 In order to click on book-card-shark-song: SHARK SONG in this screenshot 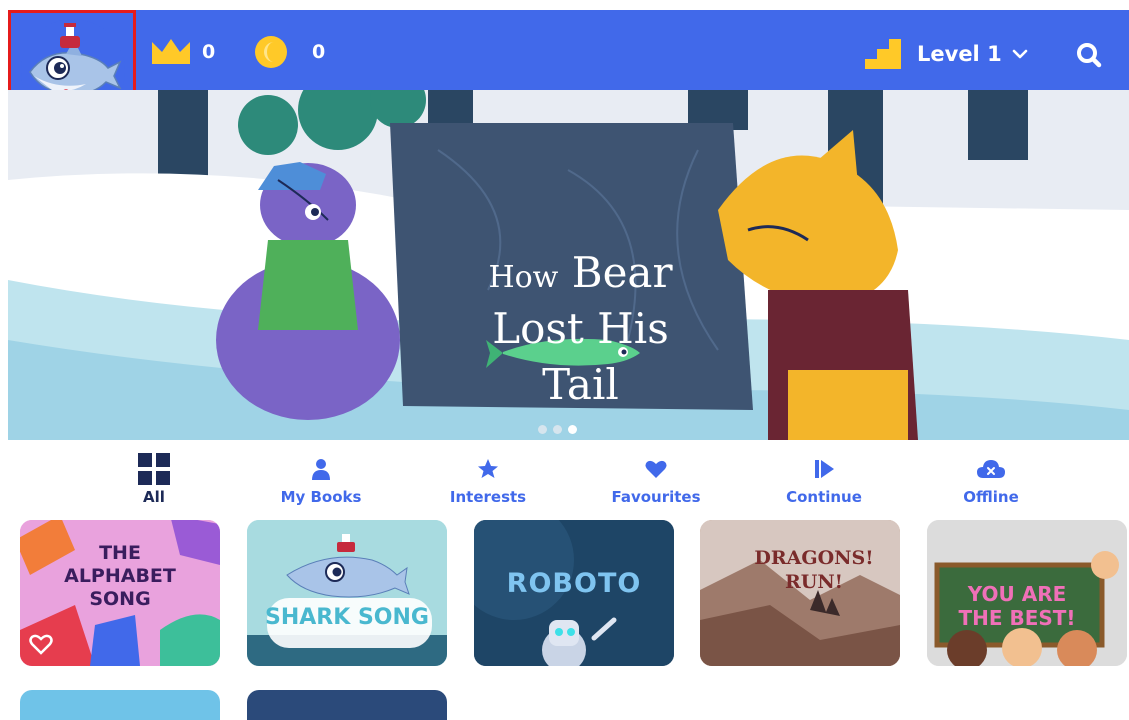, I will do `click(347, 593)`.